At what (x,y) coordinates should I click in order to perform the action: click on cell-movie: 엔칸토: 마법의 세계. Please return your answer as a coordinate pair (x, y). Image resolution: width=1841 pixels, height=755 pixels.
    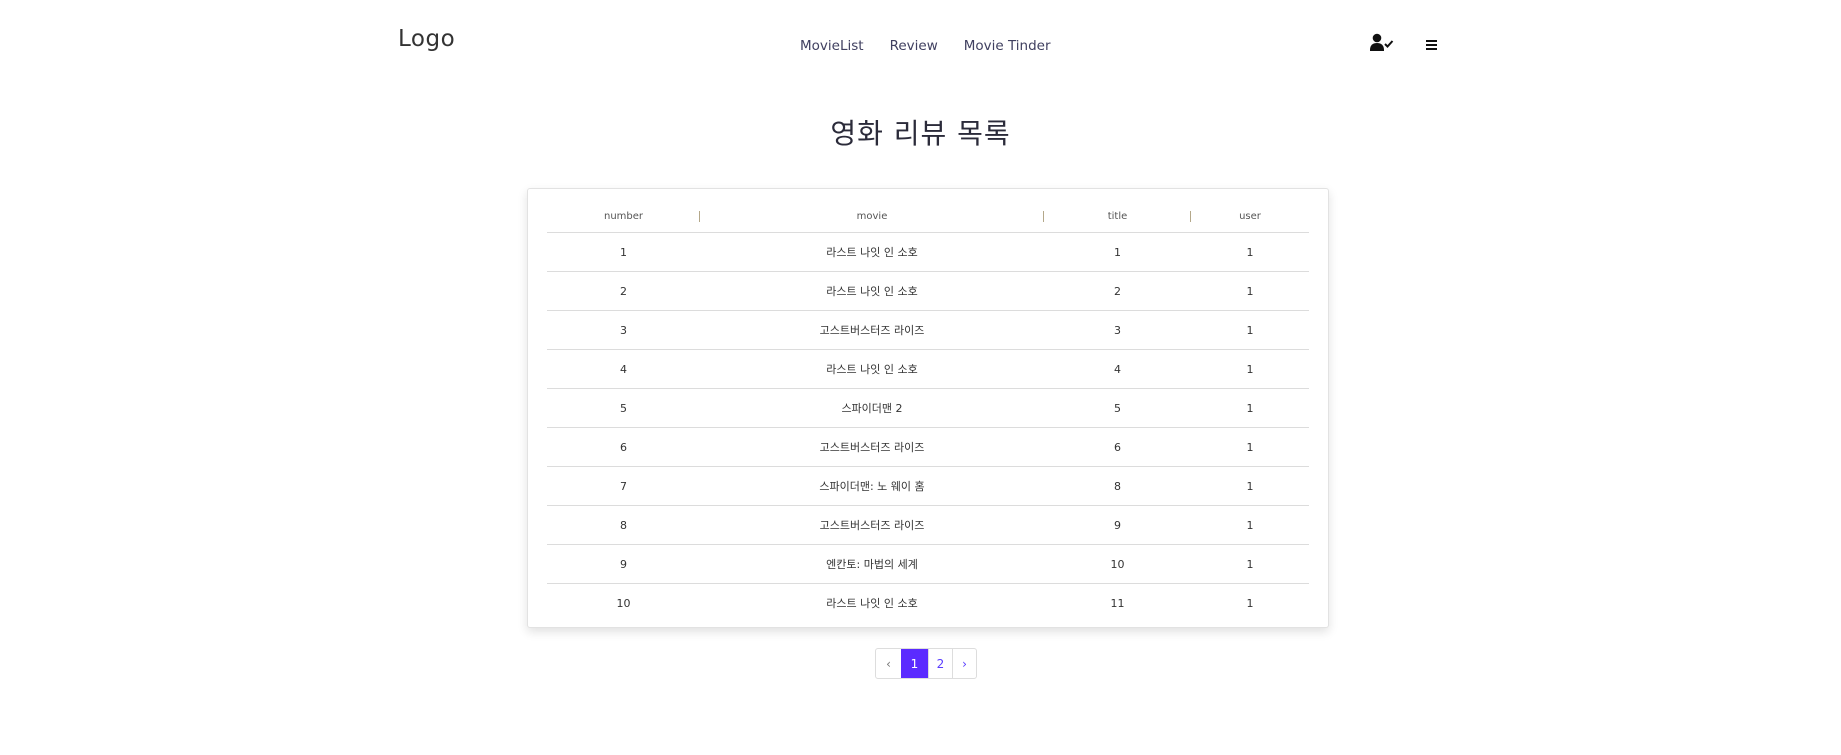
    Looking at the image, I should click on (872, 564).